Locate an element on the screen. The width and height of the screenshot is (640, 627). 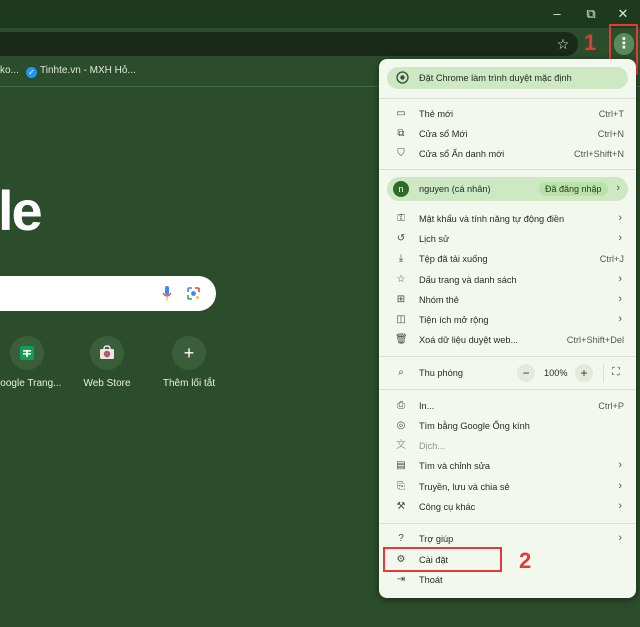
annotation-step-1: 1 is located at coordinates (590, 42).